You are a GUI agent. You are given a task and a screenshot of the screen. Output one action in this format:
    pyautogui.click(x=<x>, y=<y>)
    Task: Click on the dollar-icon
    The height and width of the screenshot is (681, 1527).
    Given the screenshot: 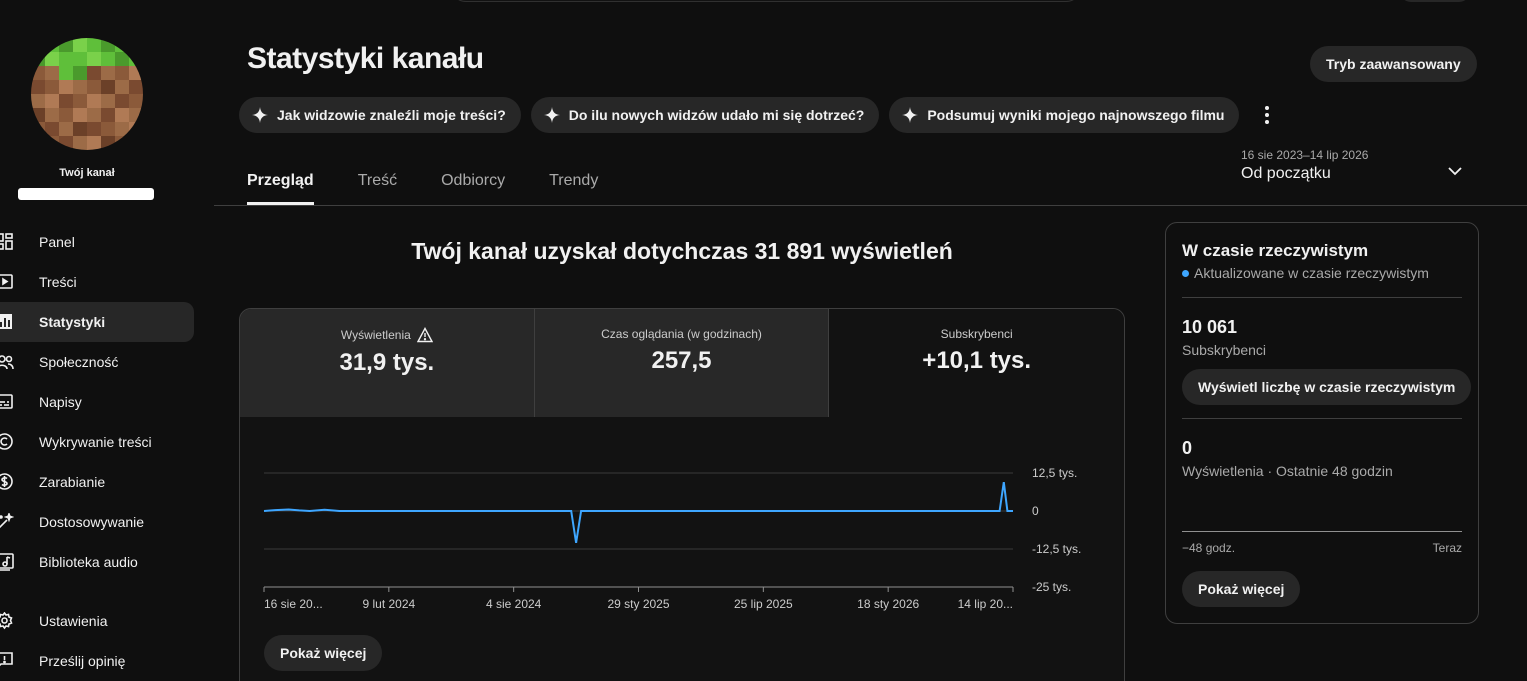 What is the action you would take?
    pyautogui.click(x=6, y=481)
    